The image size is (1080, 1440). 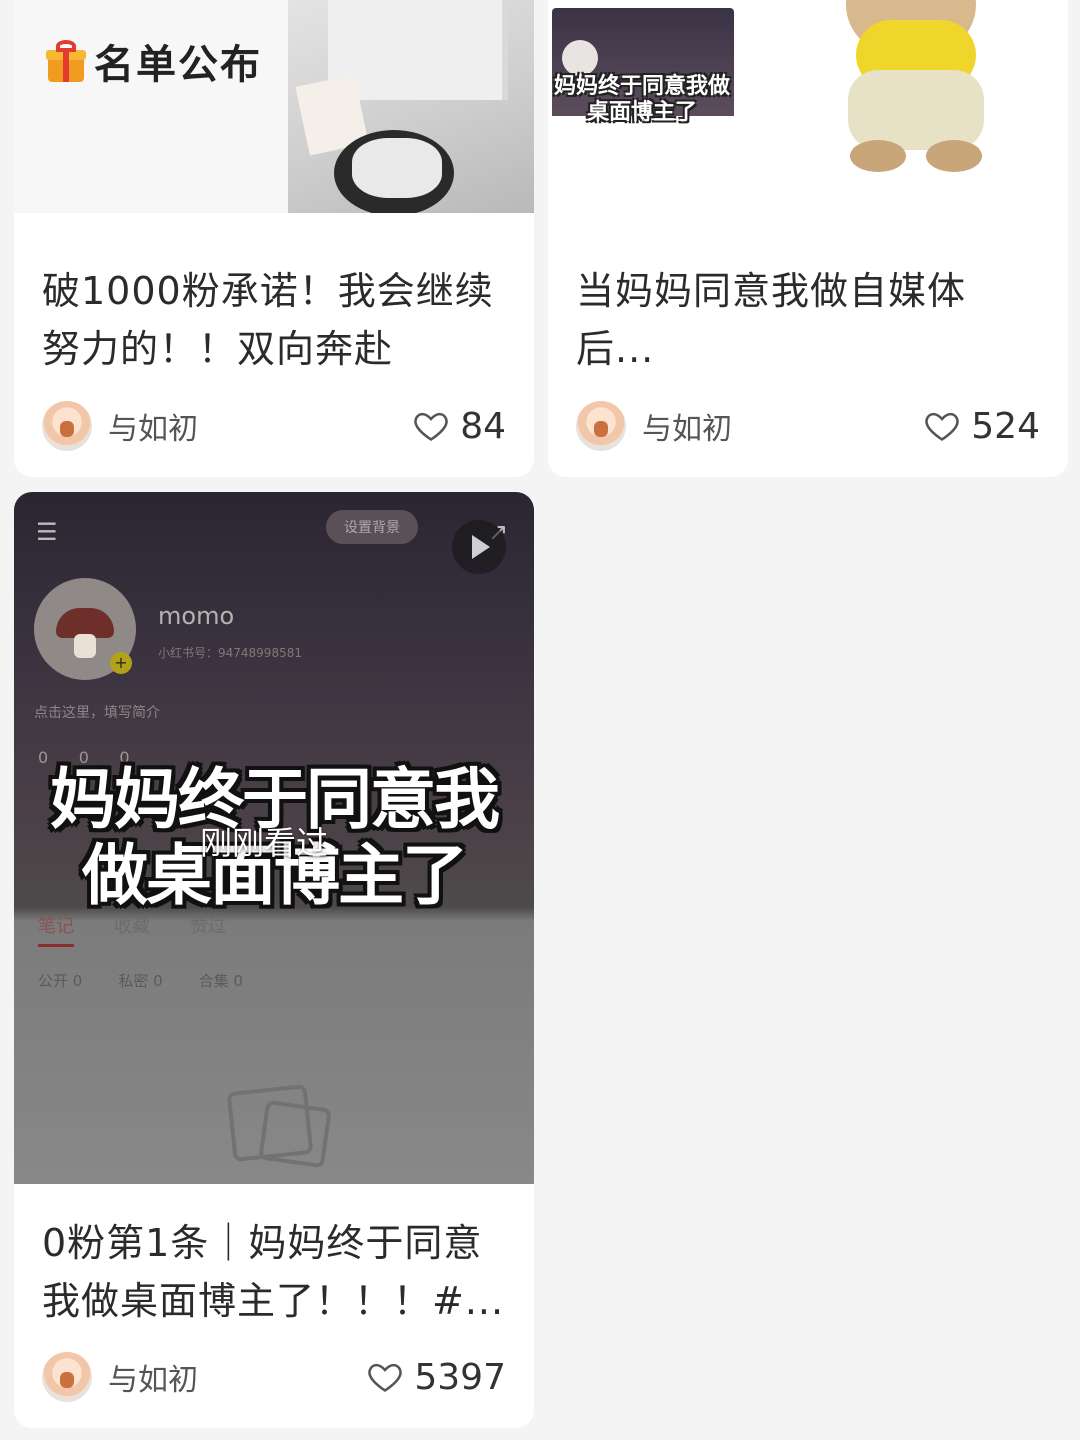 I want to click on cover-tab: 赞过, so click(x=208, y=926).